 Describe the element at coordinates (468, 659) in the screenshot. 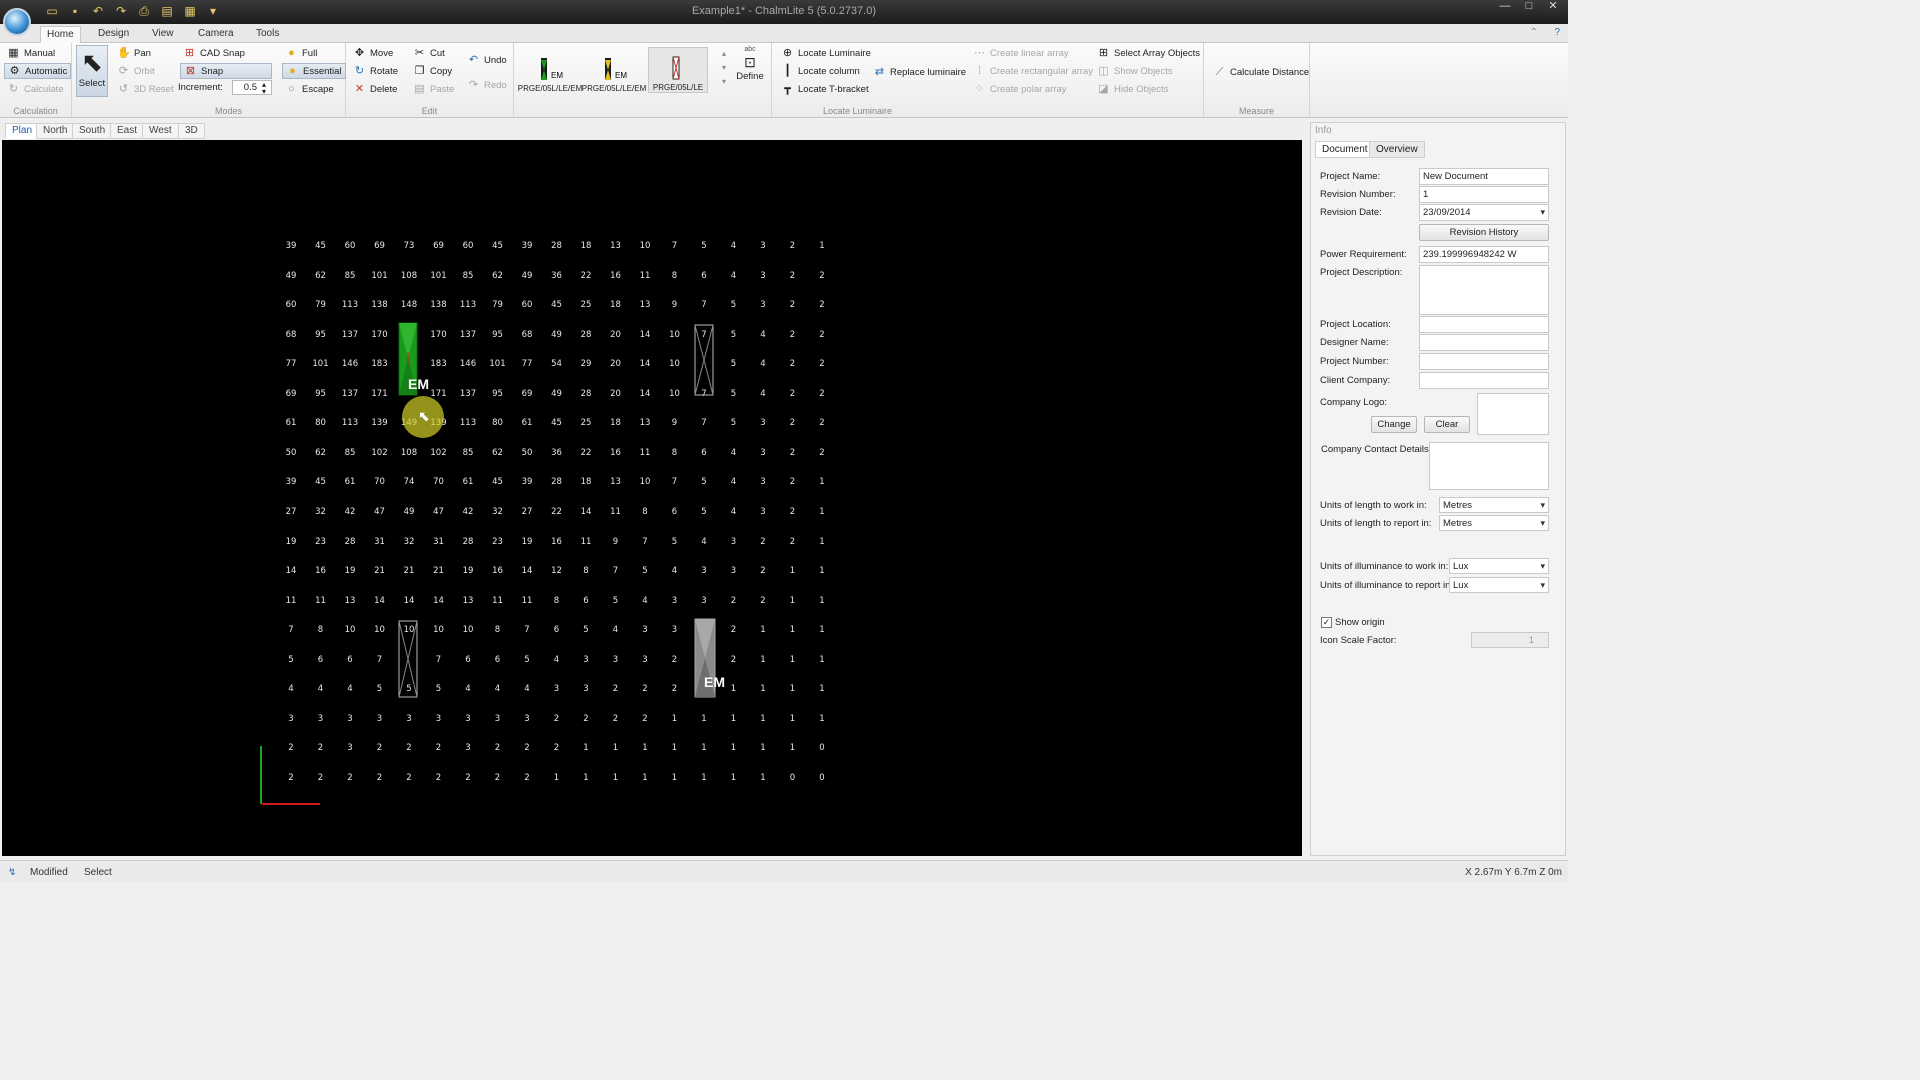

I see `grid-value: 6` at that location.